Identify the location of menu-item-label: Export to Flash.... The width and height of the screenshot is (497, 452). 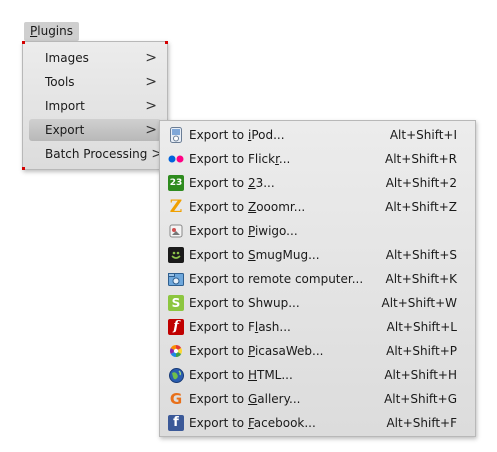
(240, 327).